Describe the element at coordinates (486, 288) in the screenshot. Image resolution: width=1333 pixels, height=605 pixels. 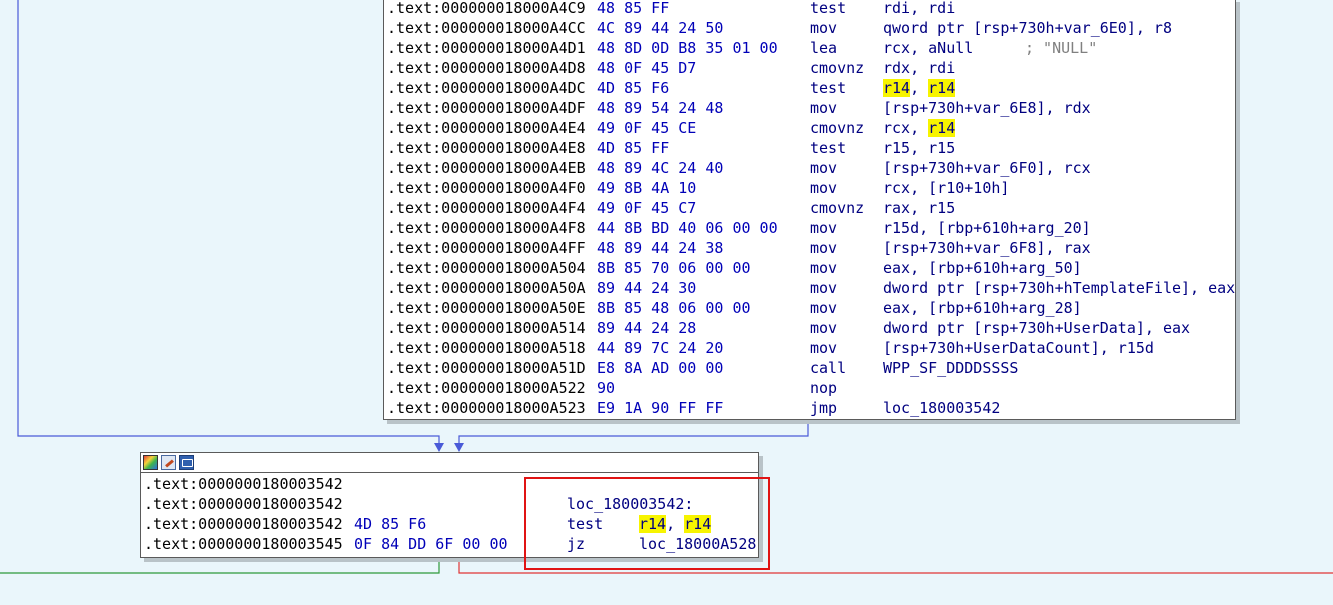
I see `address: .text:000000018000A50A` at that location.